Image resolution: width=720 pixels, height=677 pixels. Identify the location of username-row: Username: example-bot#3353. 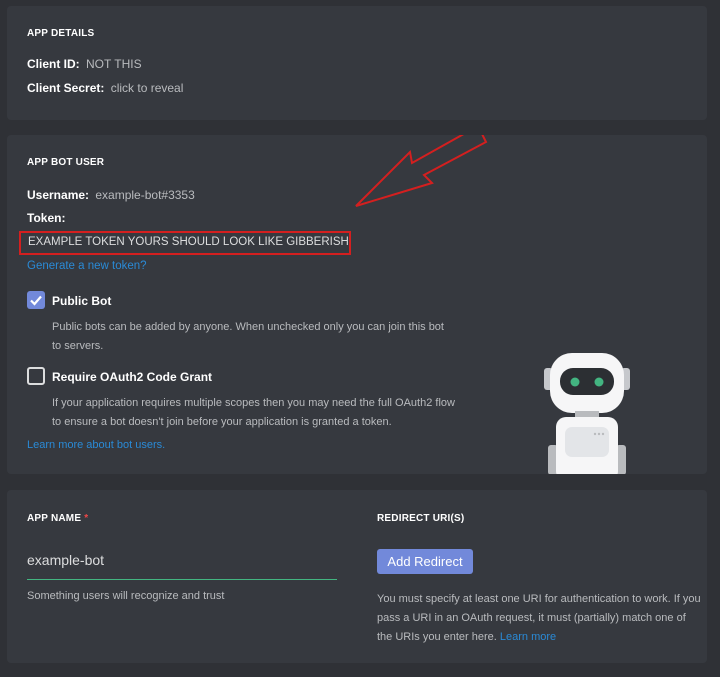
(111, 195).